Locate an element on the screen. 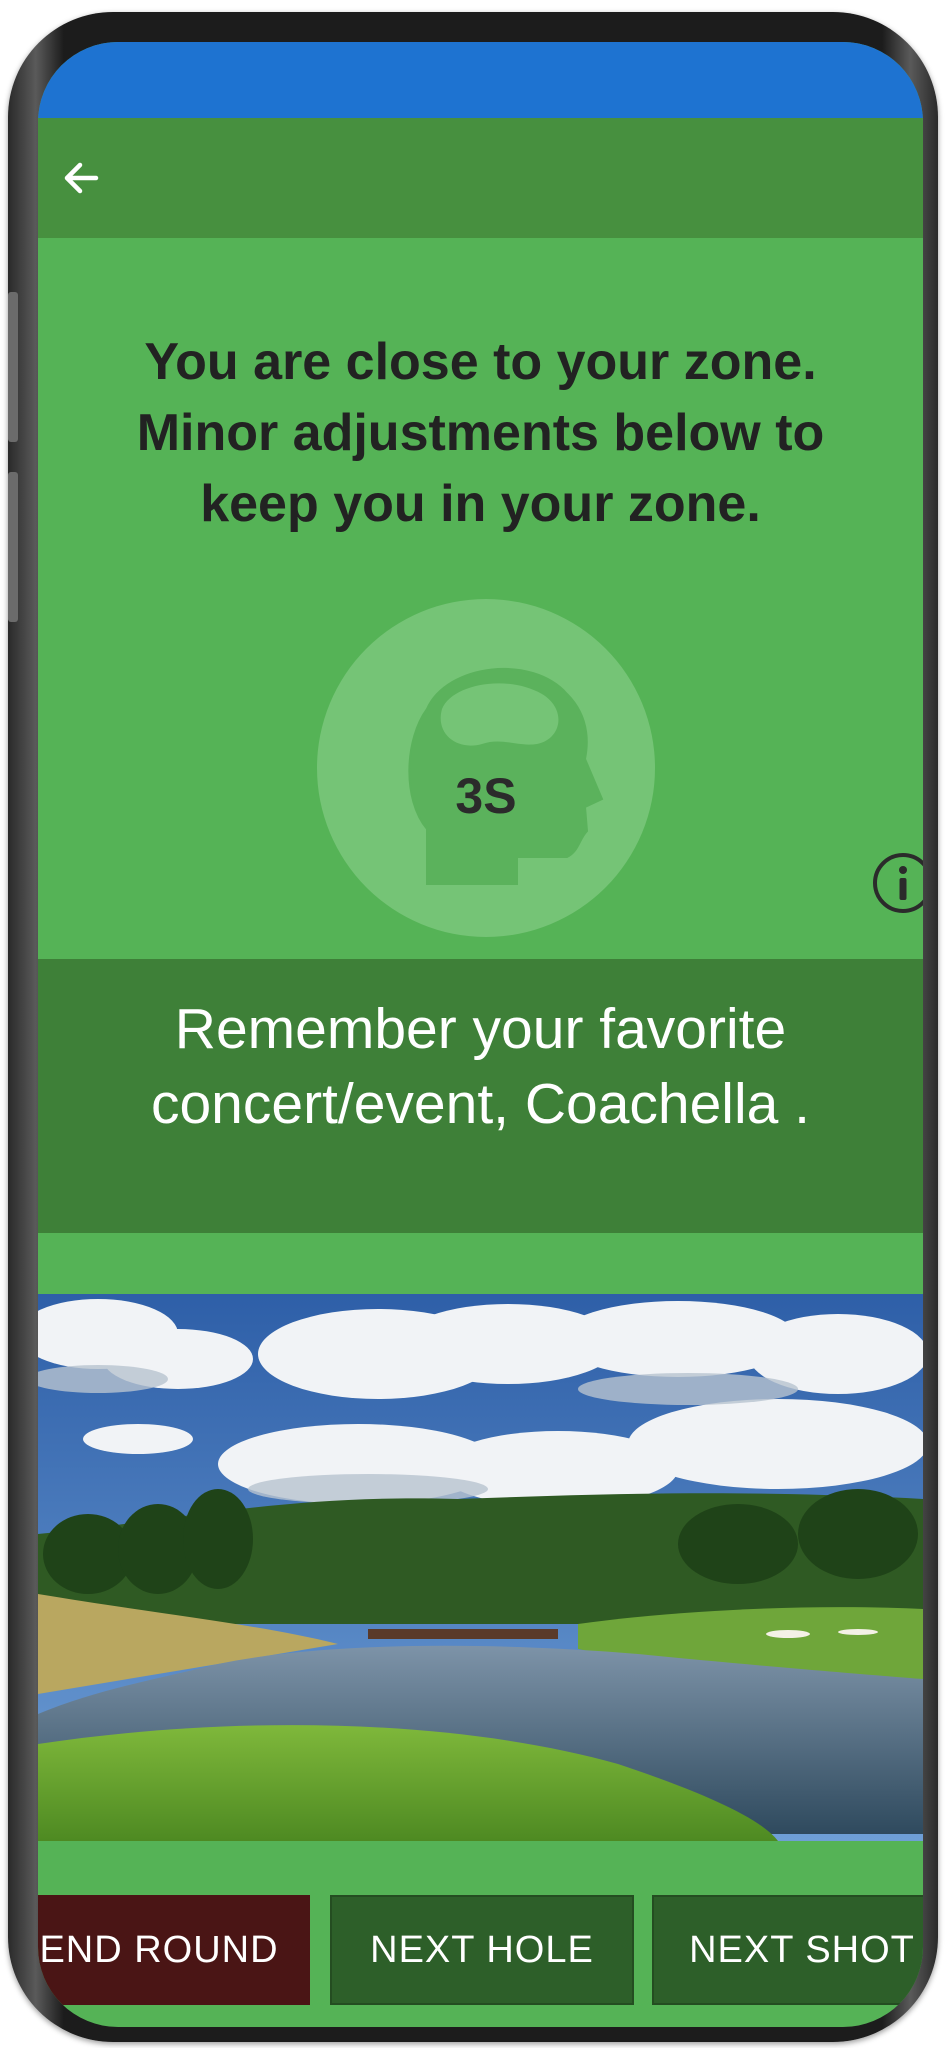  zone-message-line: You are close to your zone. is located at coordinates (480, 362).